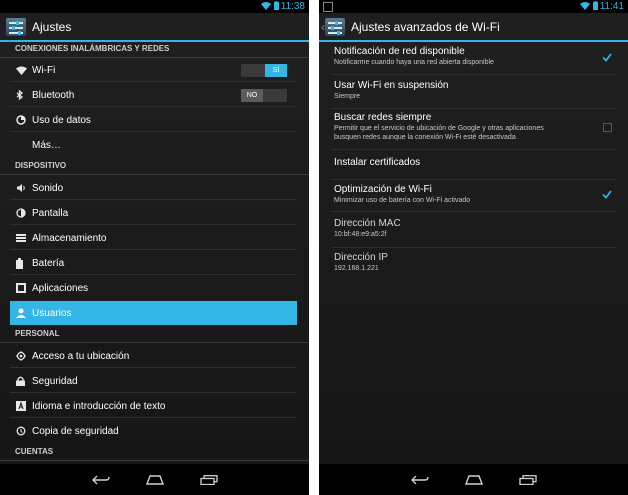  What do you see at coordinates (20, 95) in the screenshot?
I see `bluetooth-icon` at bounding box center [20, 95].